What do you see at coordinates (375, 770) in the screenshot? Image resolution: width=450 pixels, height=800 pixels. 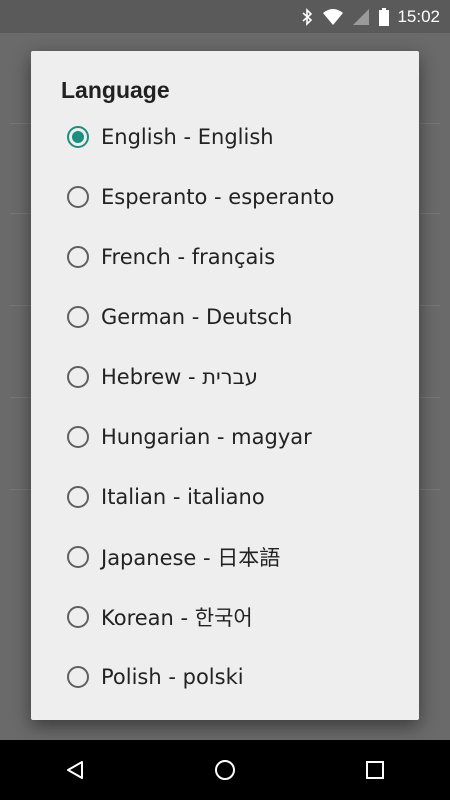 I see `recents-icon` at bounding box center [375, 770].